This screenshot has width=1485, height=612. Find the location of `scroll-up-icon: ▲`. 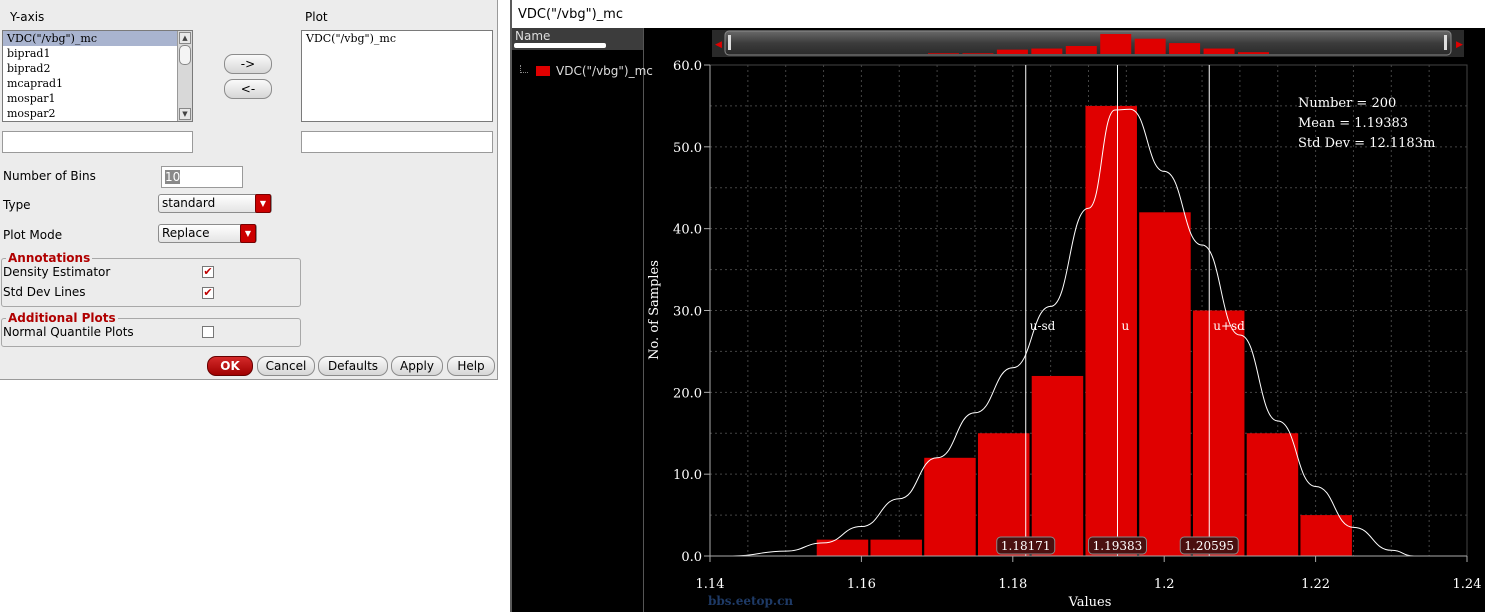

scroll-up-icon: ▲ is located at coordinates (185, 38).